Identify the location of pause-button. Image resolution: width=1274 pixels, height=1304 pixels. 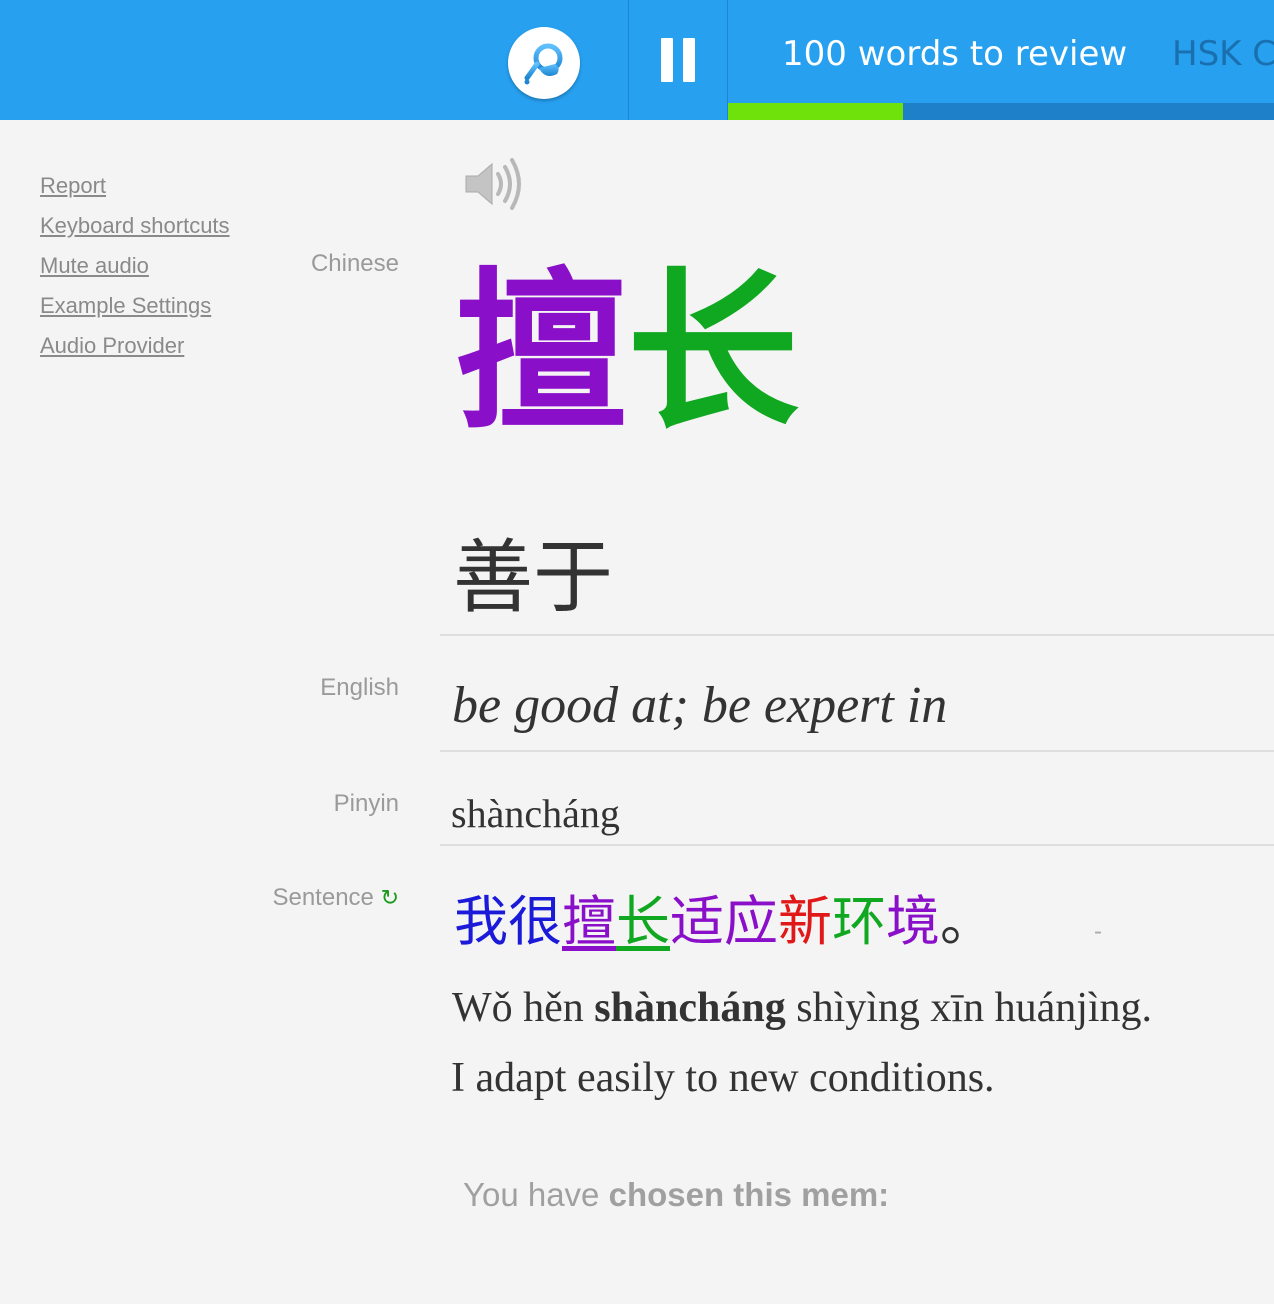
(678, 60).